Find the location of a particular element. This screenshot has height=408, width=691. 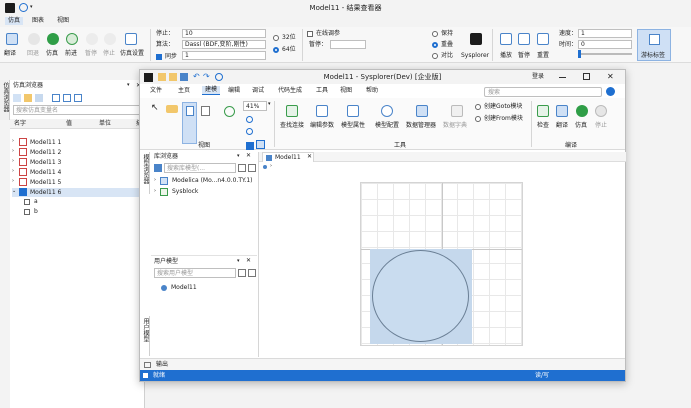

doc-tab-close-icon: ✕ is located at coordinates (309, 157).